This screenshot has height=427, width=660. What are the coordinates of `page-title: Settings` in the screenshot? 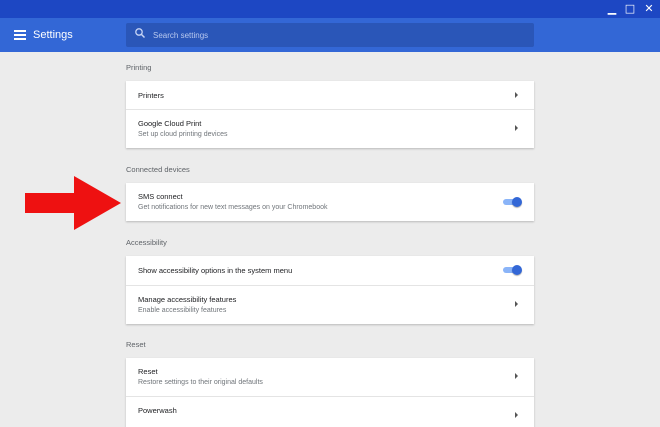 It's located at (53, 35).